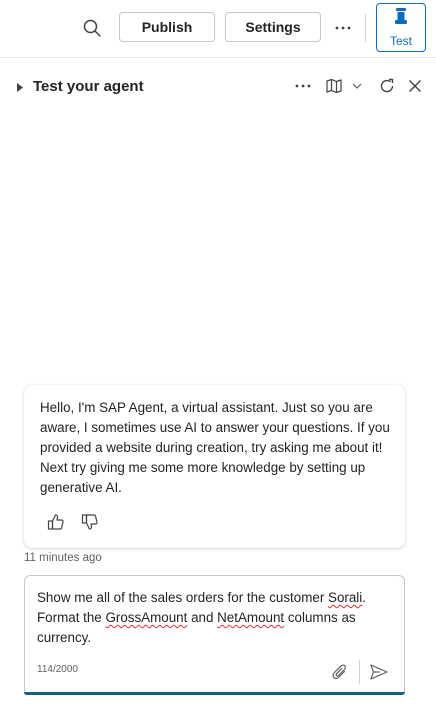  I want to click on message-timestamp: 11 minutes ago, so click(63, 558).